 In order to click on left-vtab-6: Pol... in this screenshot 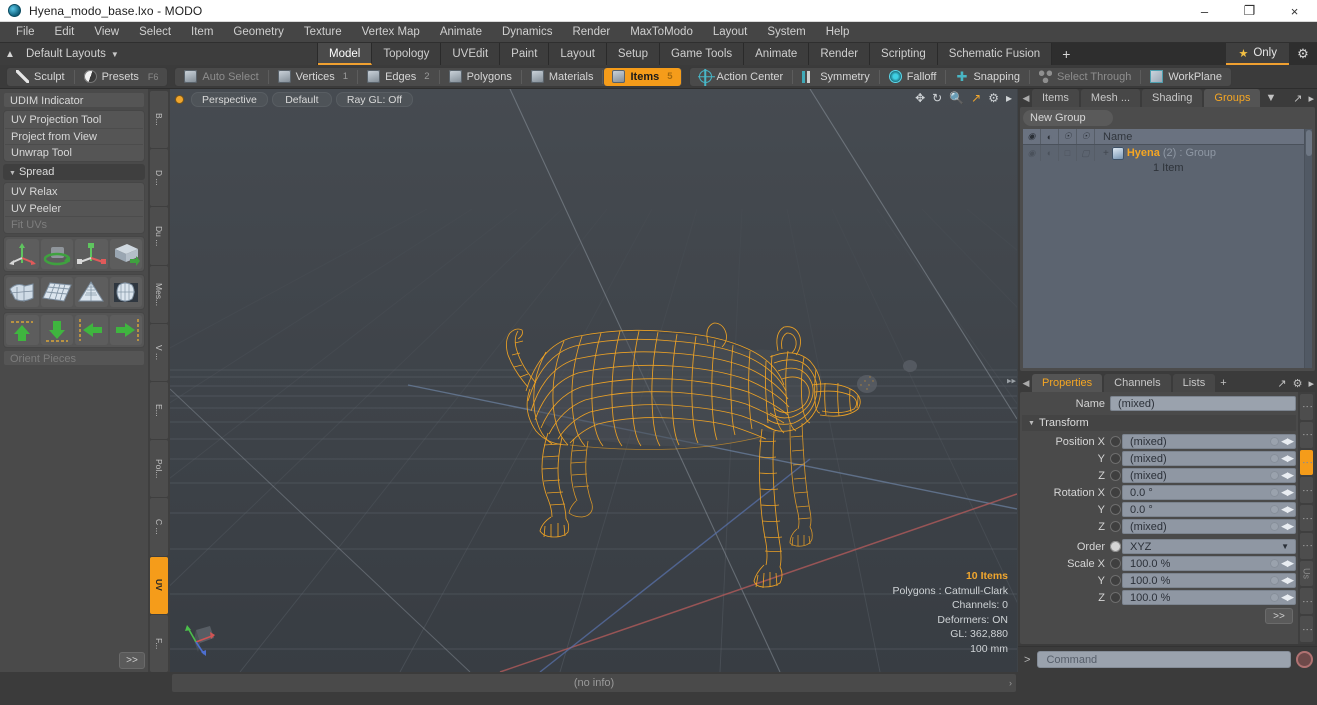, I will do `click(159, 469)`.